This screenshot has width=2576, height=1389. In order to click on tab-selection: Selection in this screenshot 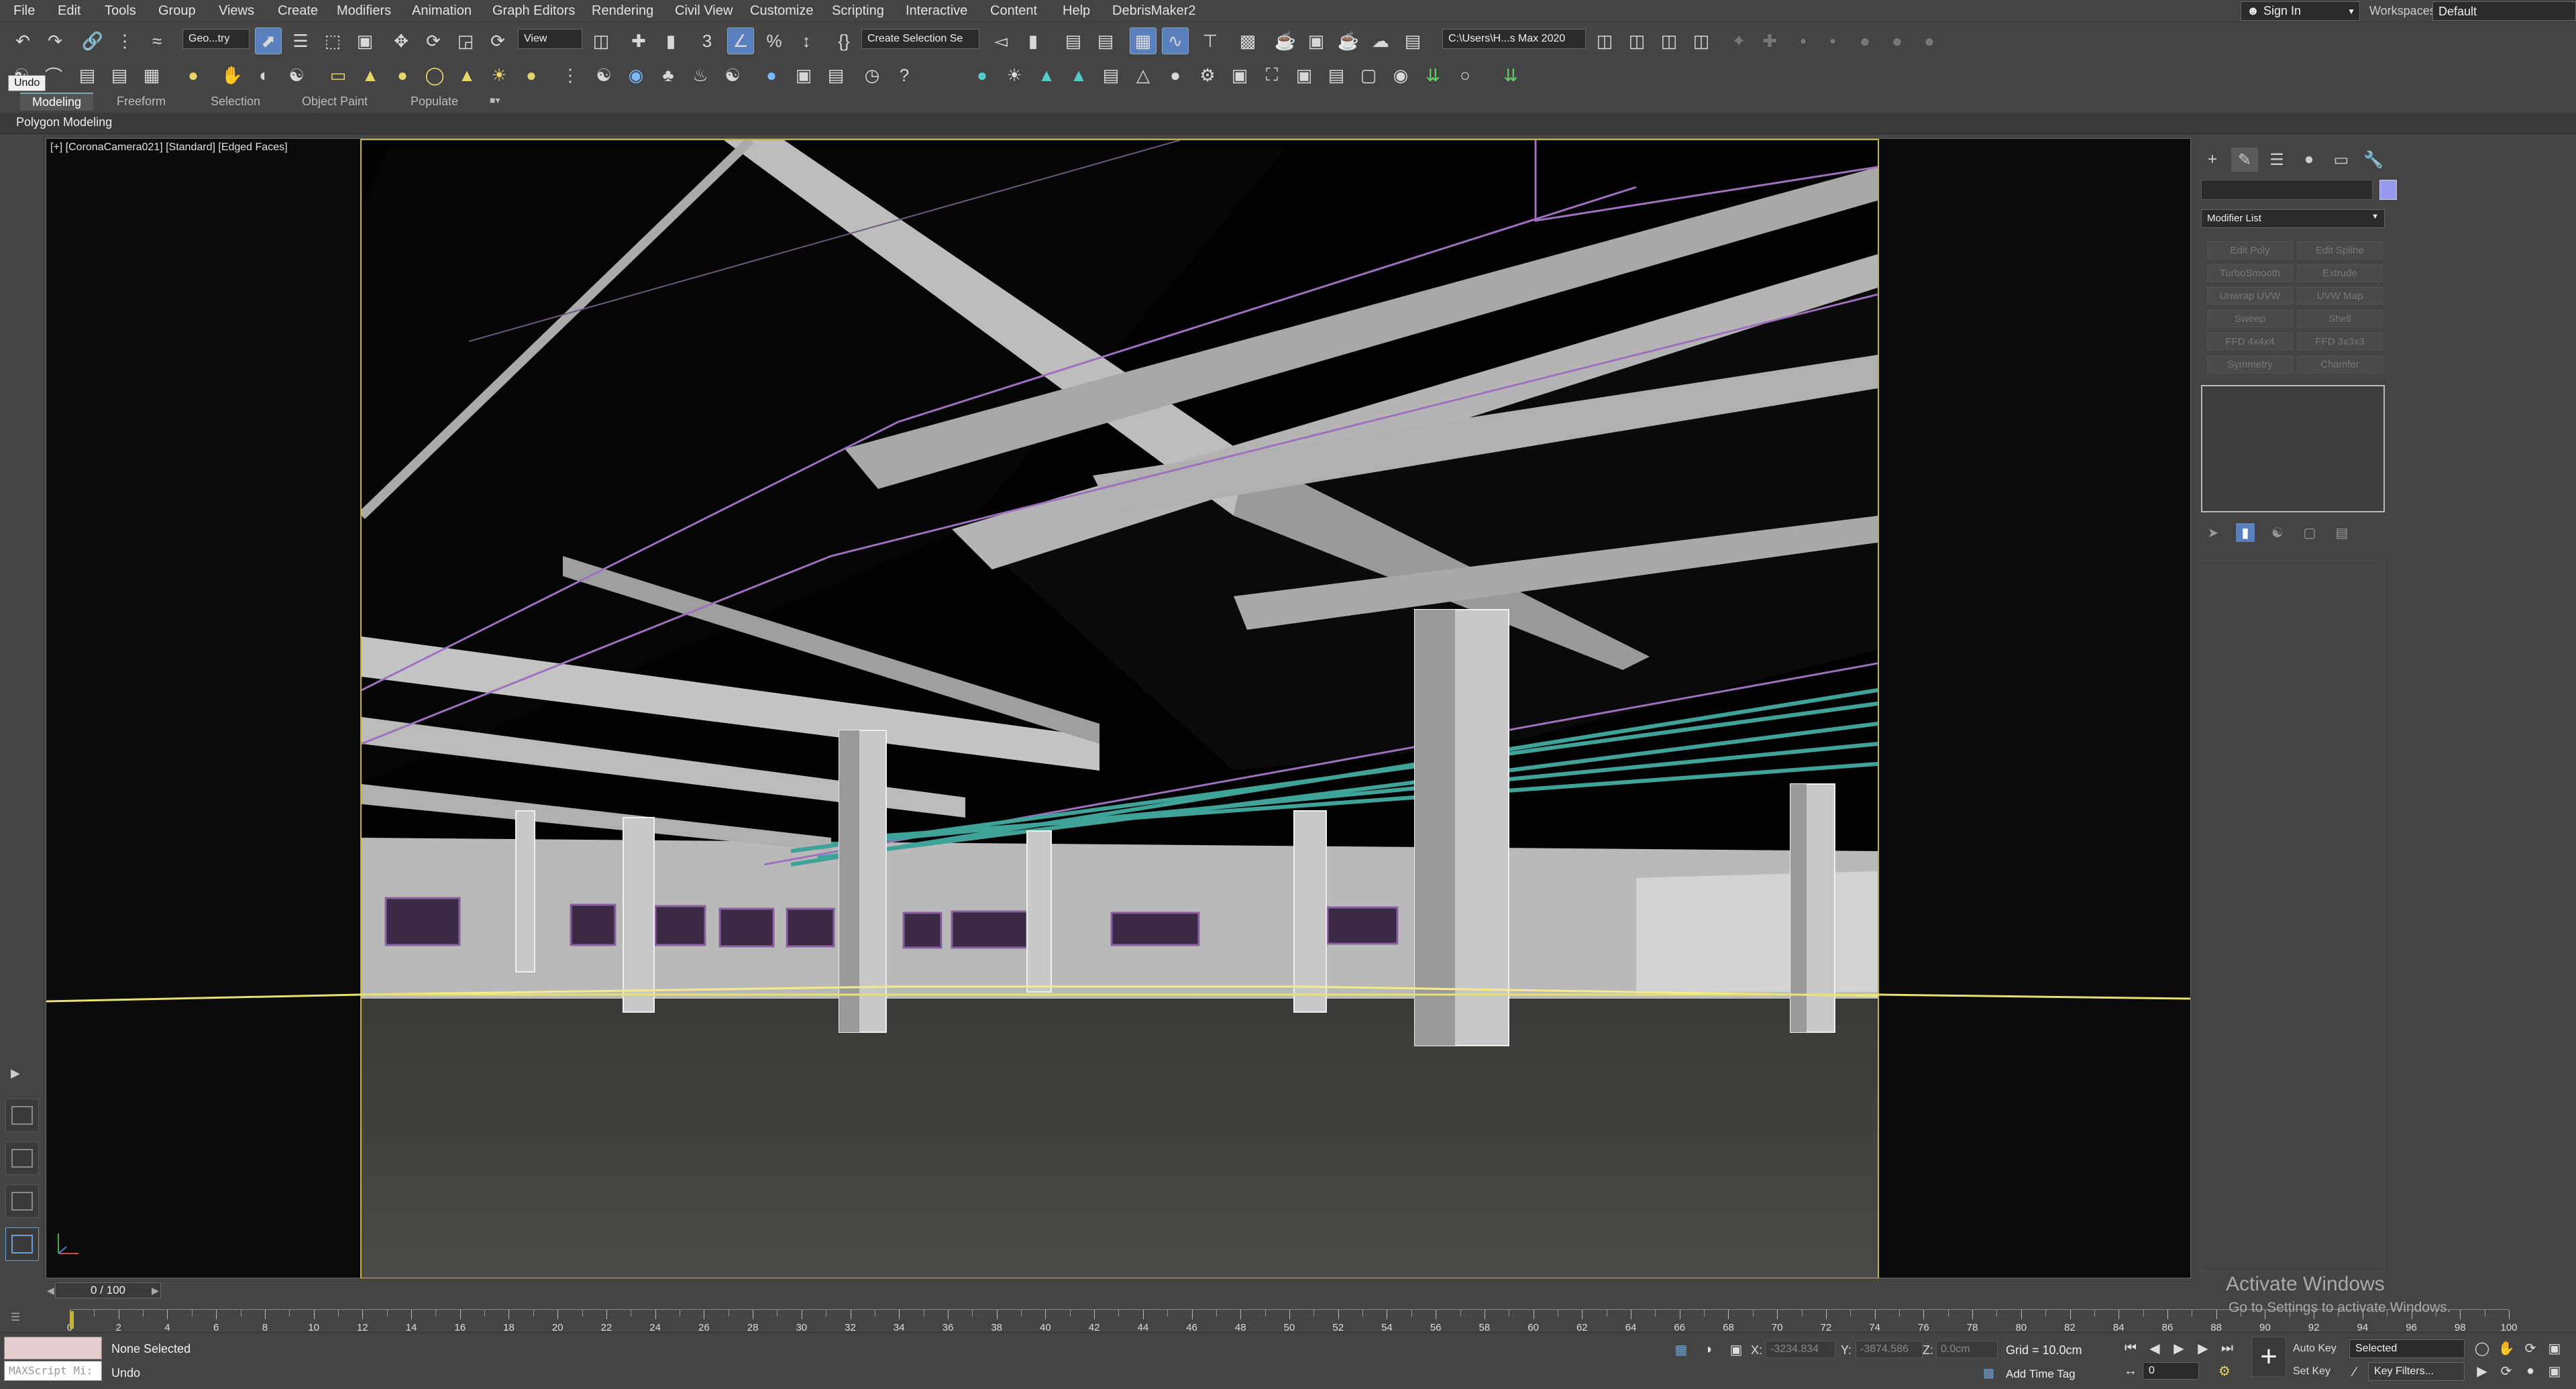, I will do `click(235, 102)`.